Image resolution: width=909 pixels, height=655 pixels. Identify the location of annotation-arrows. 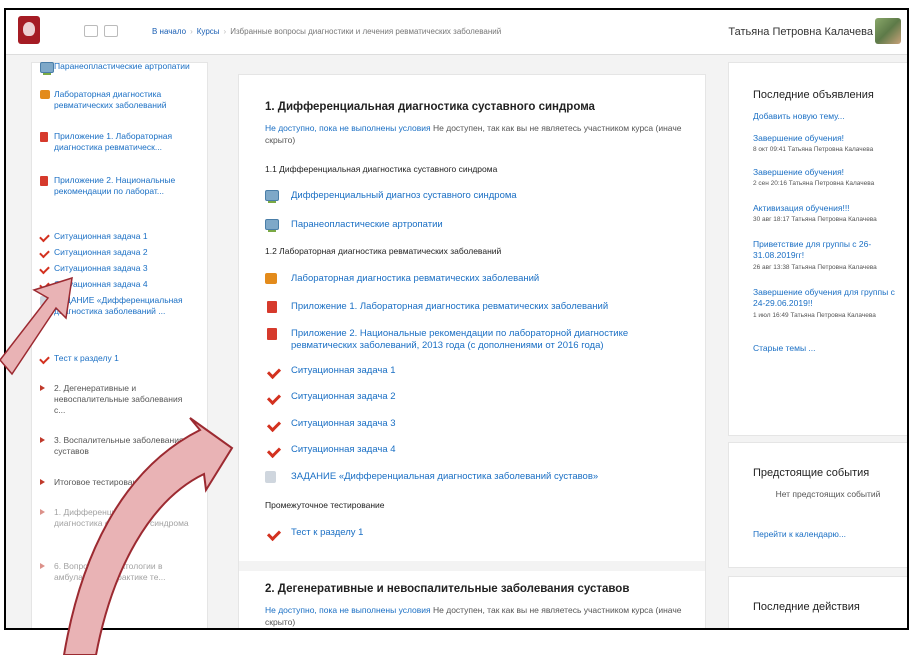
(117, 465).